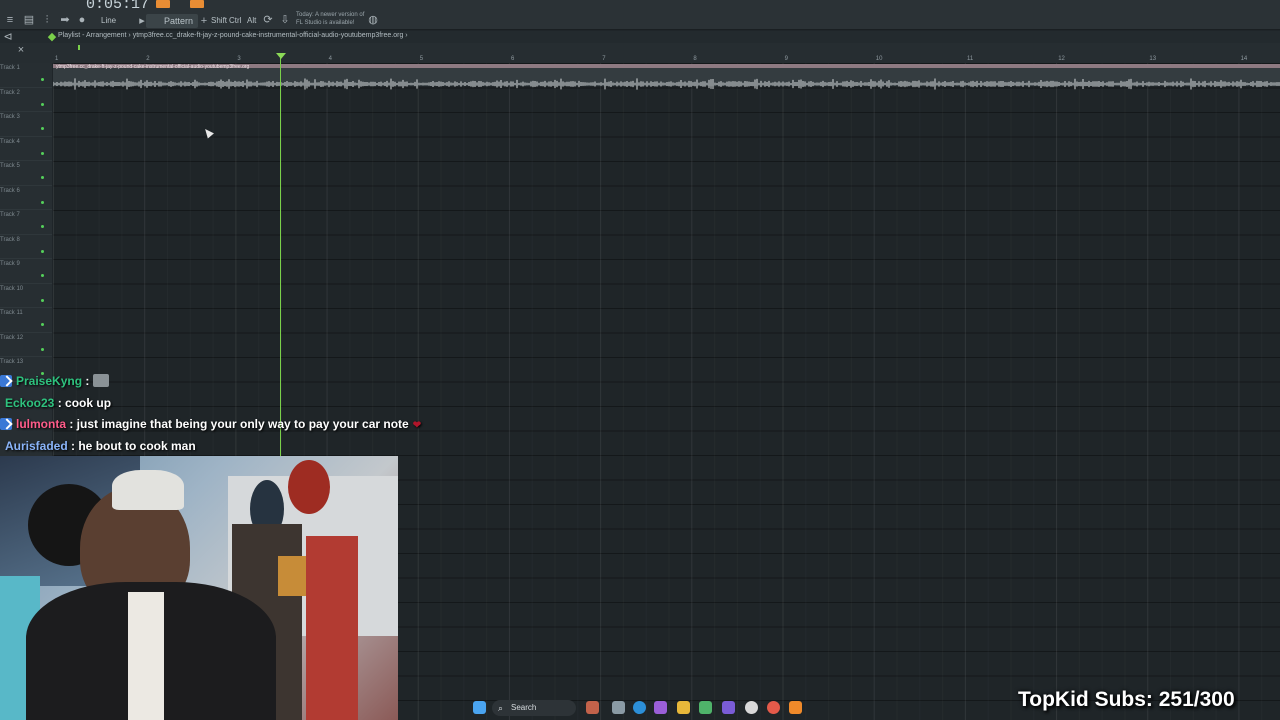  Describe the element at coordinates (131, 446) in the screenshot. I see `chat-text: : he bout to cook man` at that location.